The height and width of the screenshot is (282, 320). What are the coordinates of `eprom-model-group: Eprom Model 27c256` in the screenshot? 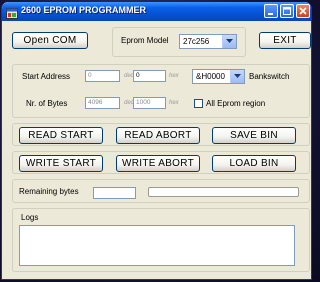 It's located at (179, 42).